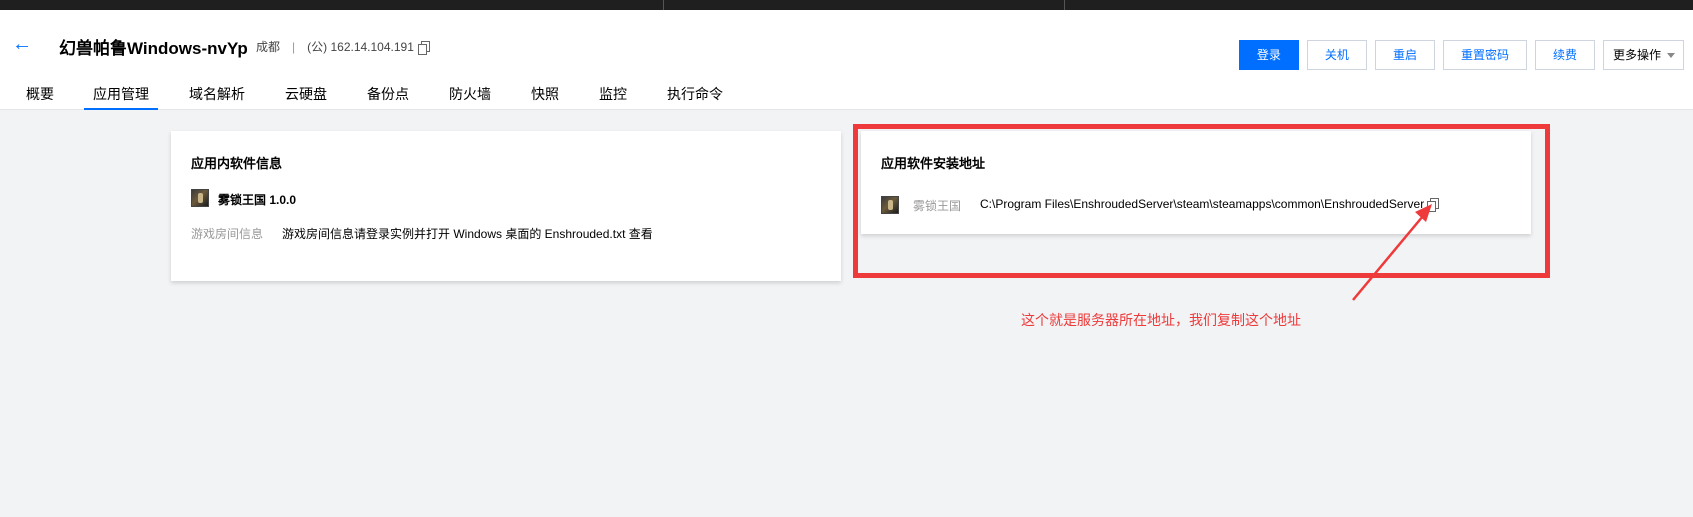 This screenshot has width=1693, height=517. I want to click on annotation-arrow-icon, so click(1392, 252).